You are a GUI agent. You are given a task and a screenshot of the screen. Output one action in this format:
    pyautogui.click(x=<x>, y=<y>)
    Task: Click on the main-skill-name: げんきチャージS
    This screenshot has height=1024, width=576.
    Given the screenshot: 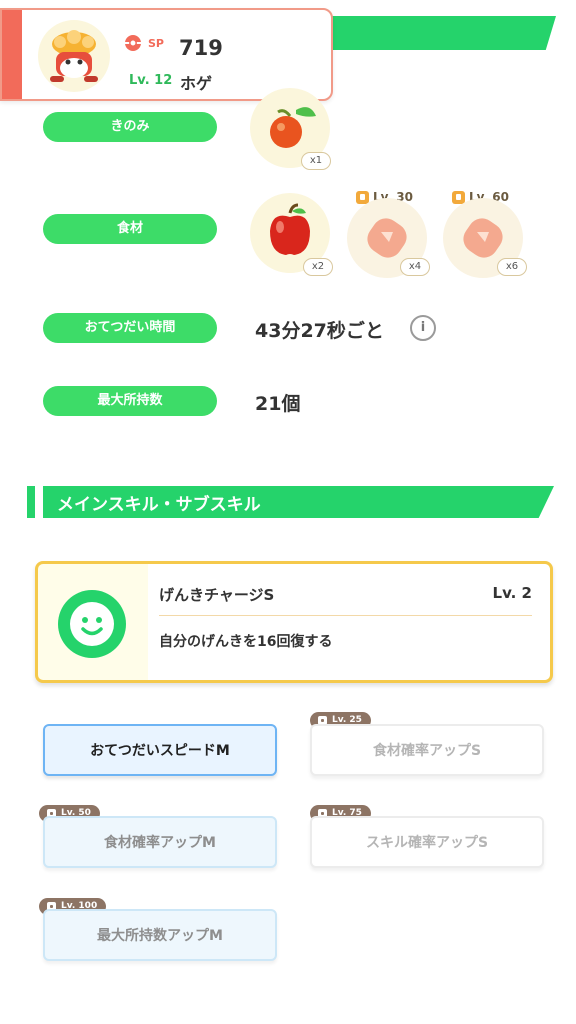 What is the action you would take?
    pyautogui.click(x=217, y=595)
    